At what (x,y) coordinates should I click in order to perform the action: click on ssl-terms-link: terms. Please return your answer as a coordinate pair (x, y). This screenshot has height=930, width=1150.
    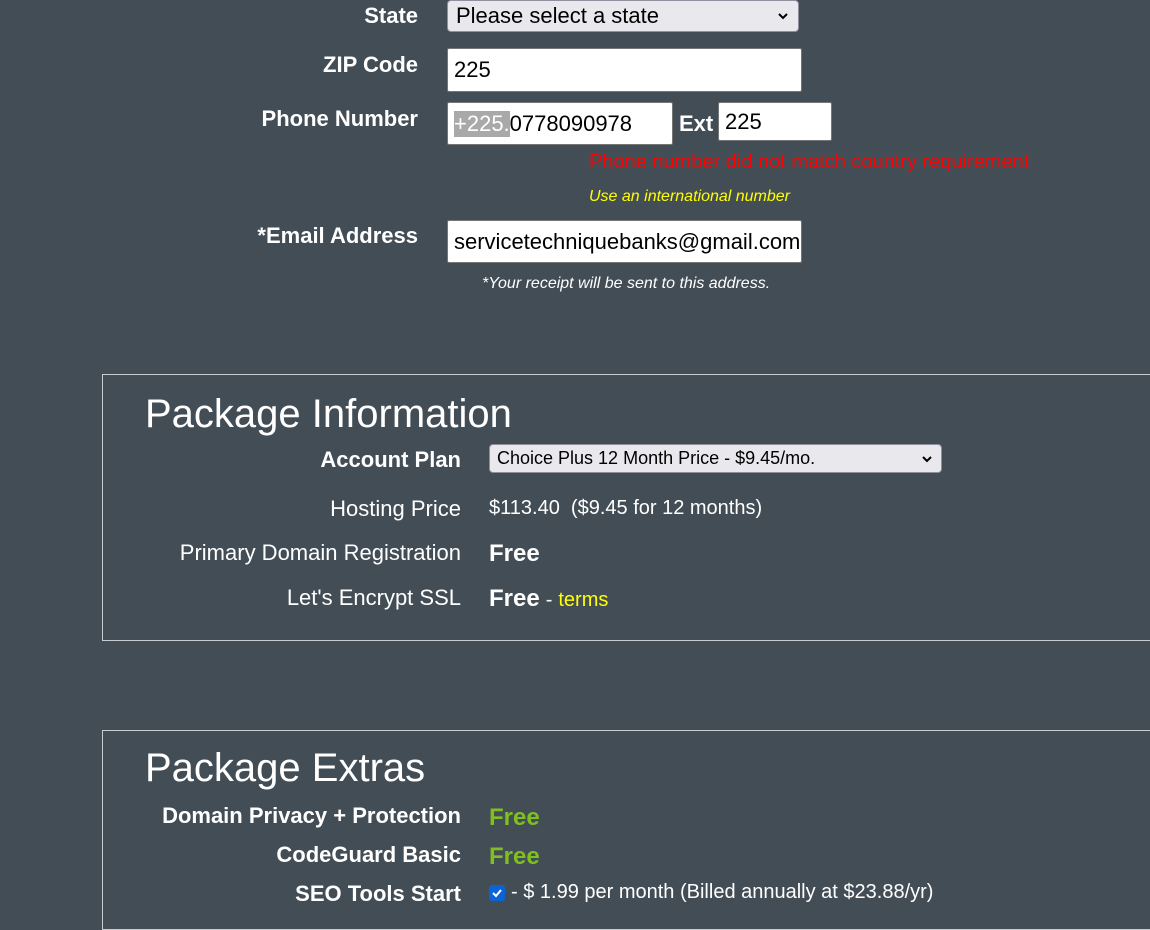
    Looking at the image, I should click on (583, 600).